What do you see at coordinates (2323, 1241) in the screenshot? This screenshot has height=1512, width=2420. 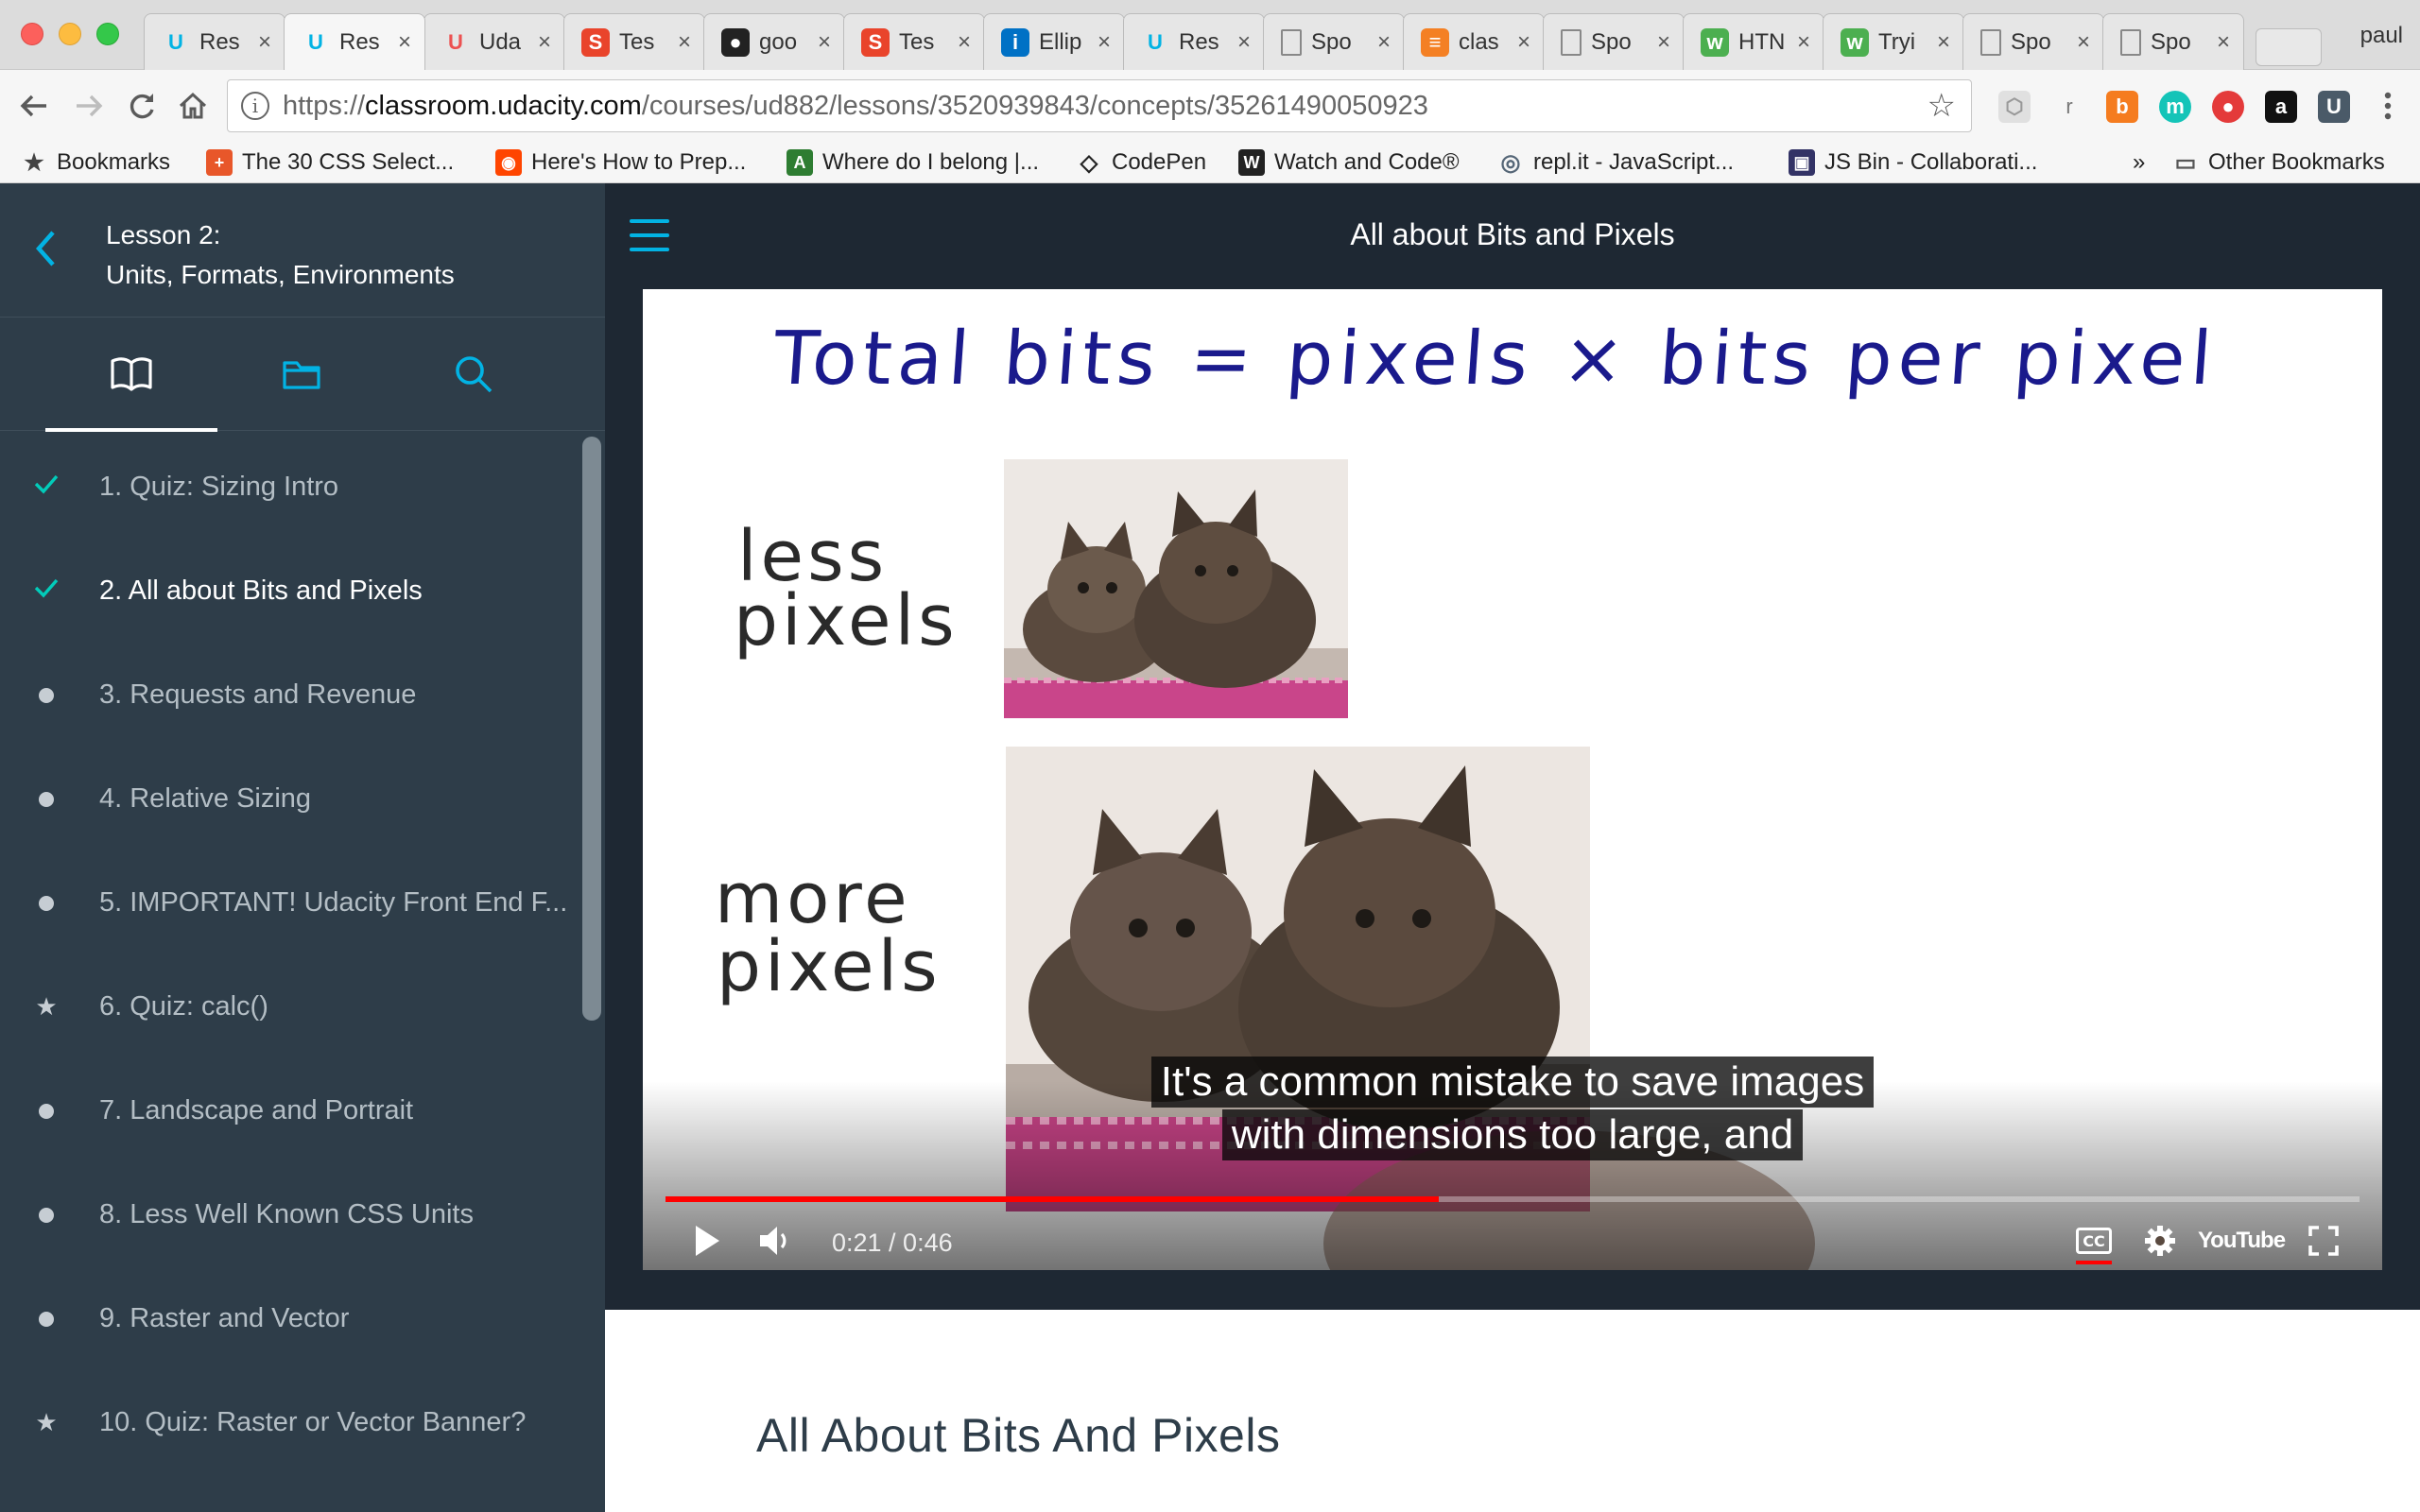 I see `fullscreen-button` at bounding box center [2323, 1241].